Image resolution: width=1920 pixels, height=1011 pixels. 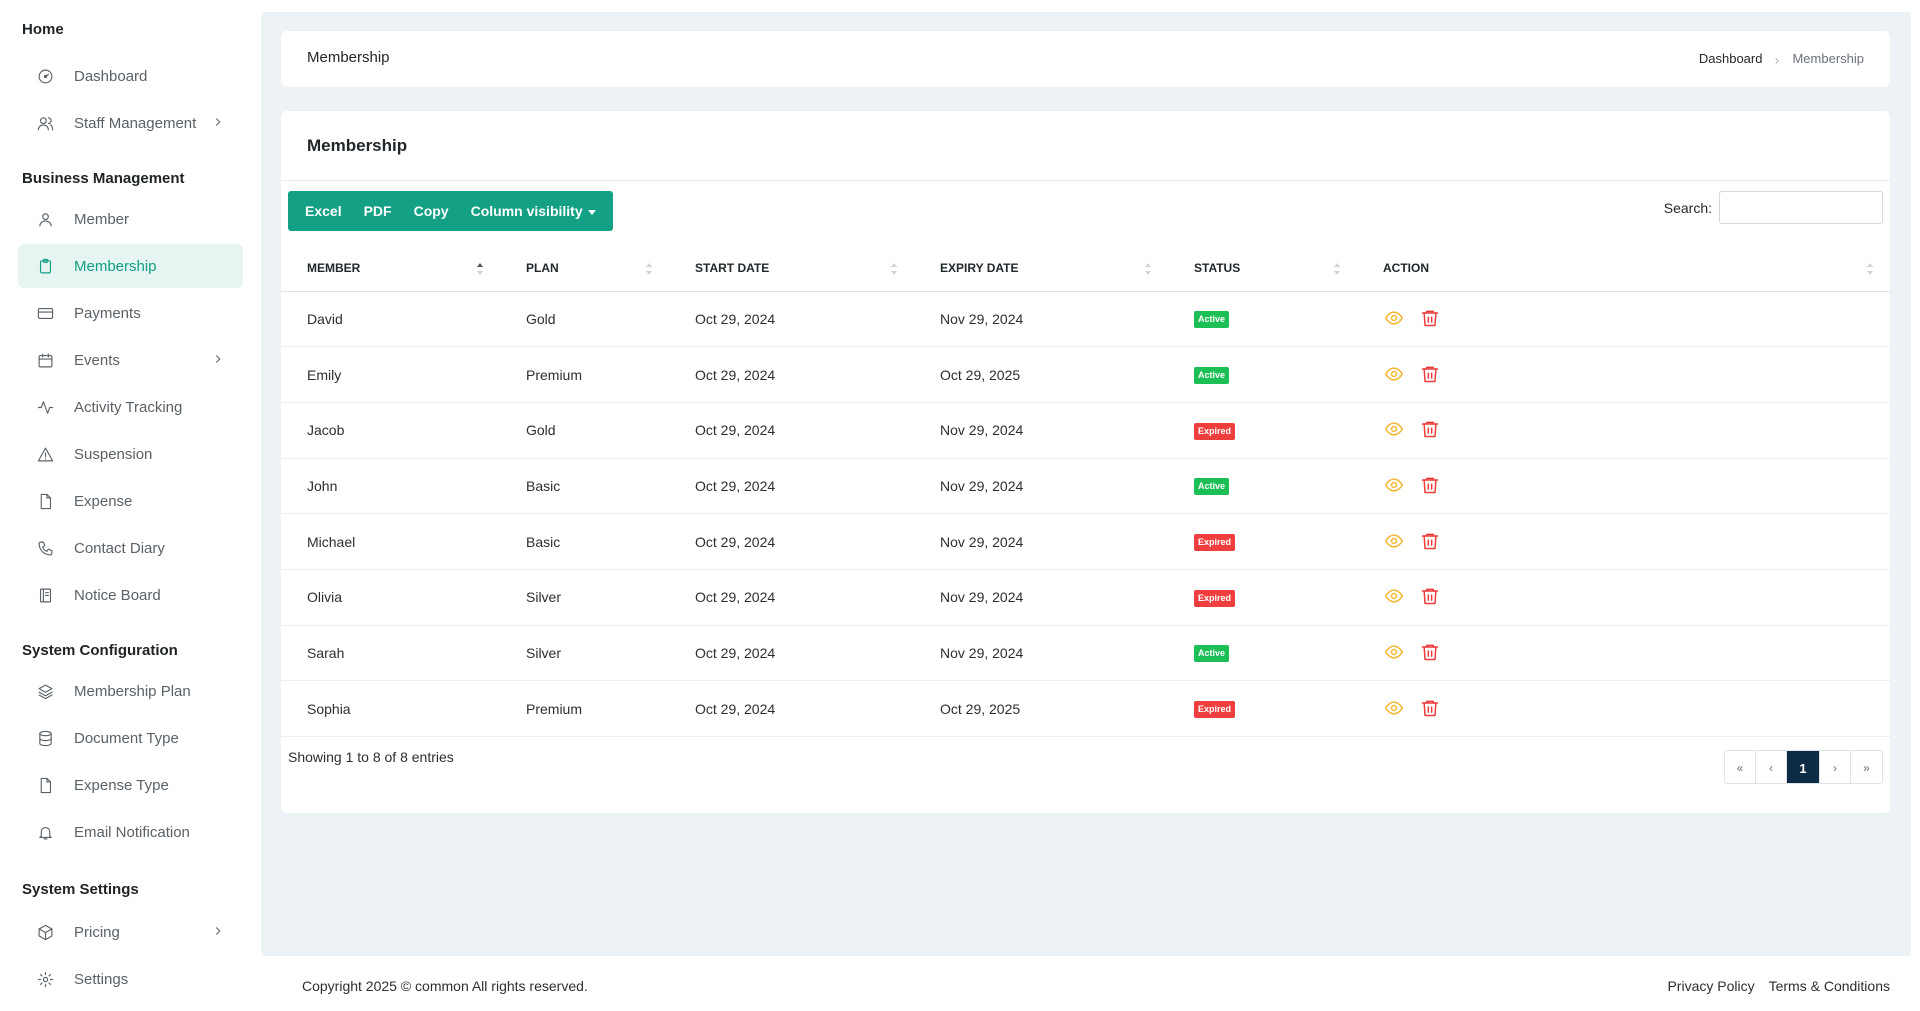 I want to click on pagination-page-current: 1, so click(x=1803, y=767).